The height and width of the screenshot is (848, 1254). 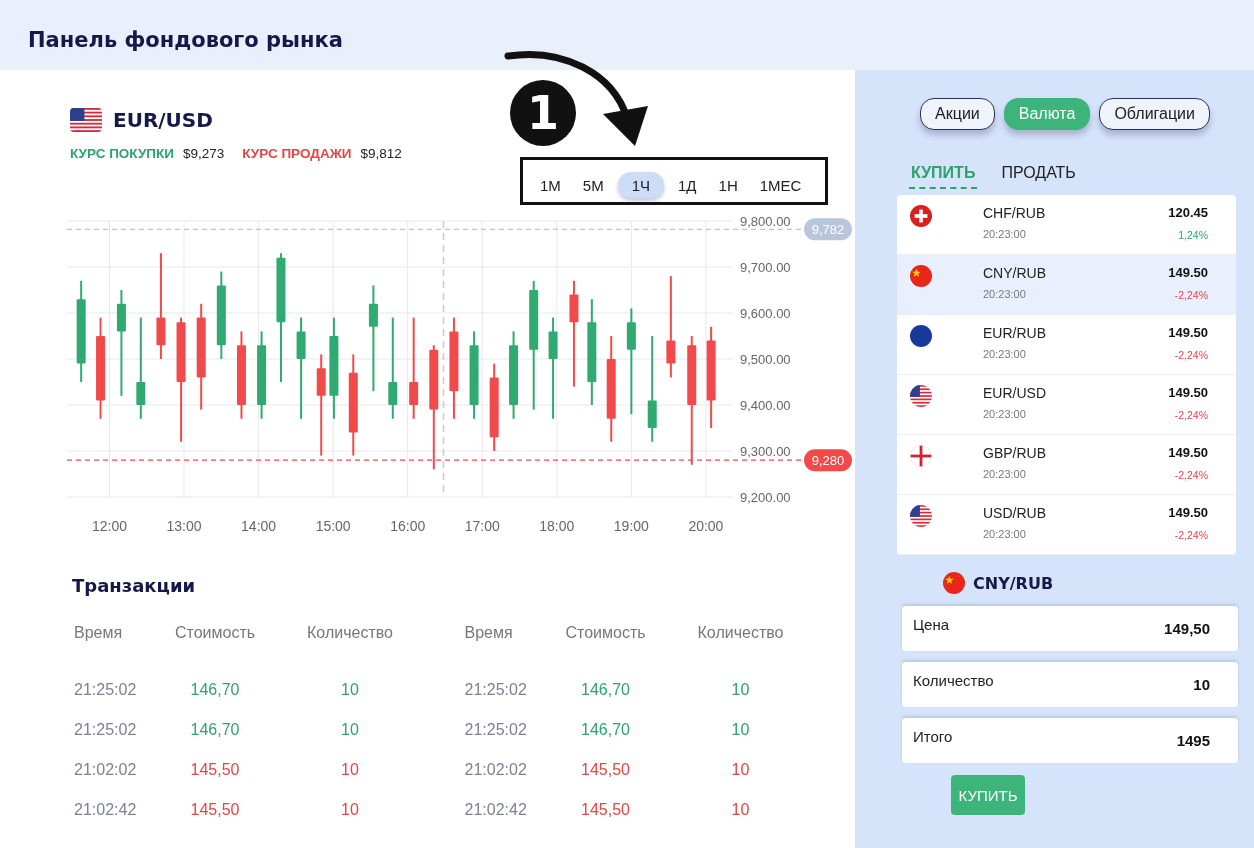 I want to click on axis-label: 13:00, so click(x=184, y=526).